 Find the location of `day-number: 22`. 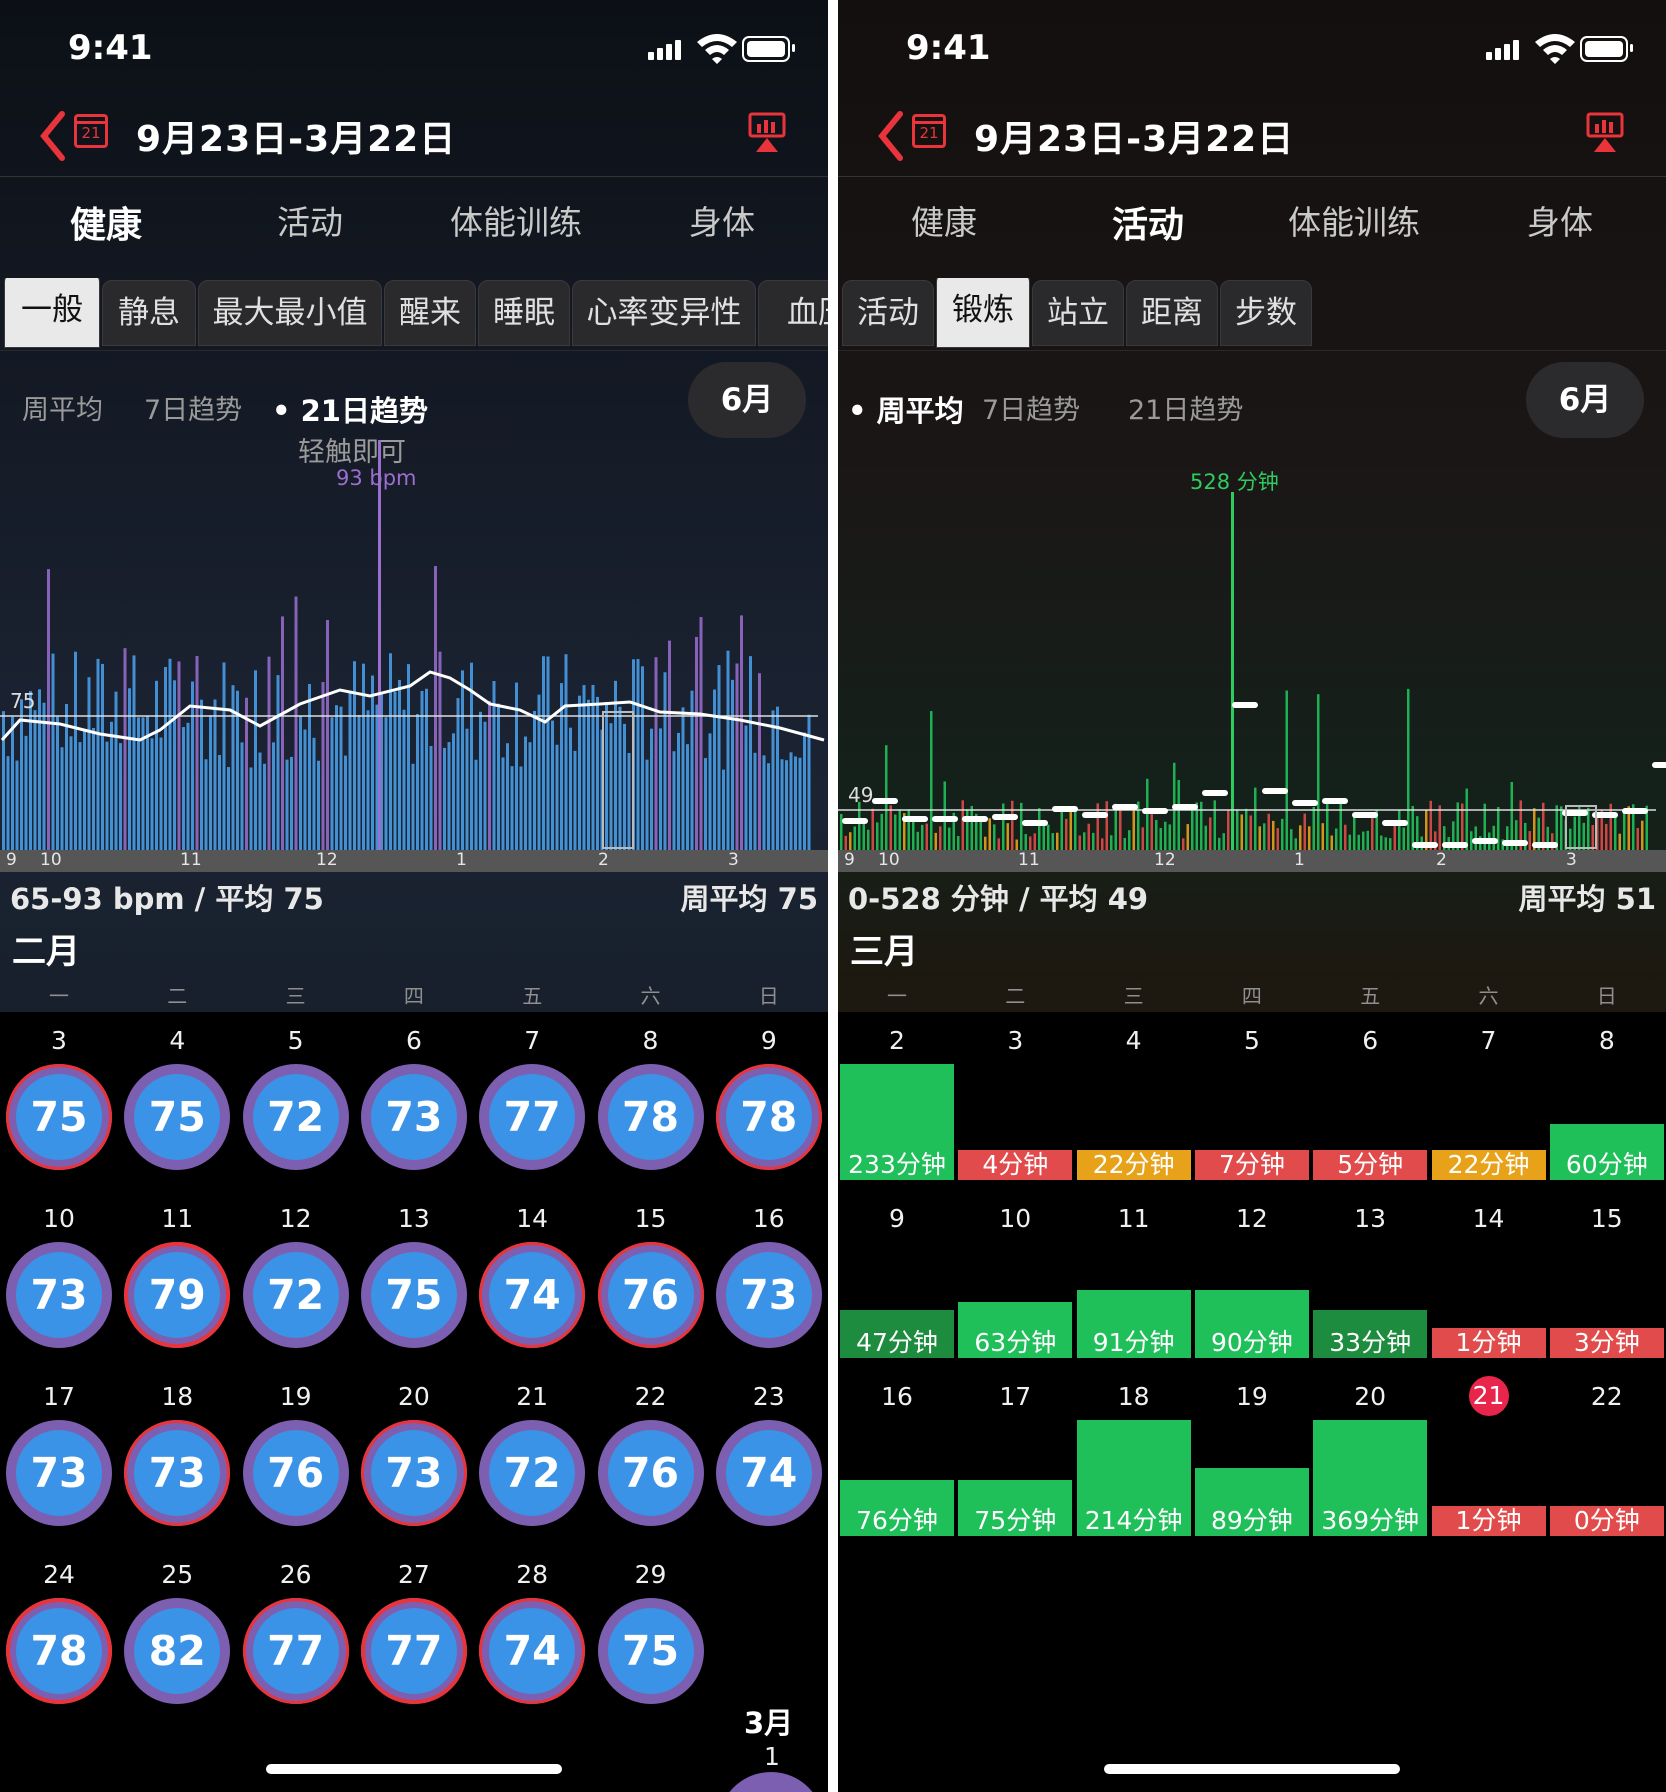

day-number: 22 is located at coordinates (651, 1396).